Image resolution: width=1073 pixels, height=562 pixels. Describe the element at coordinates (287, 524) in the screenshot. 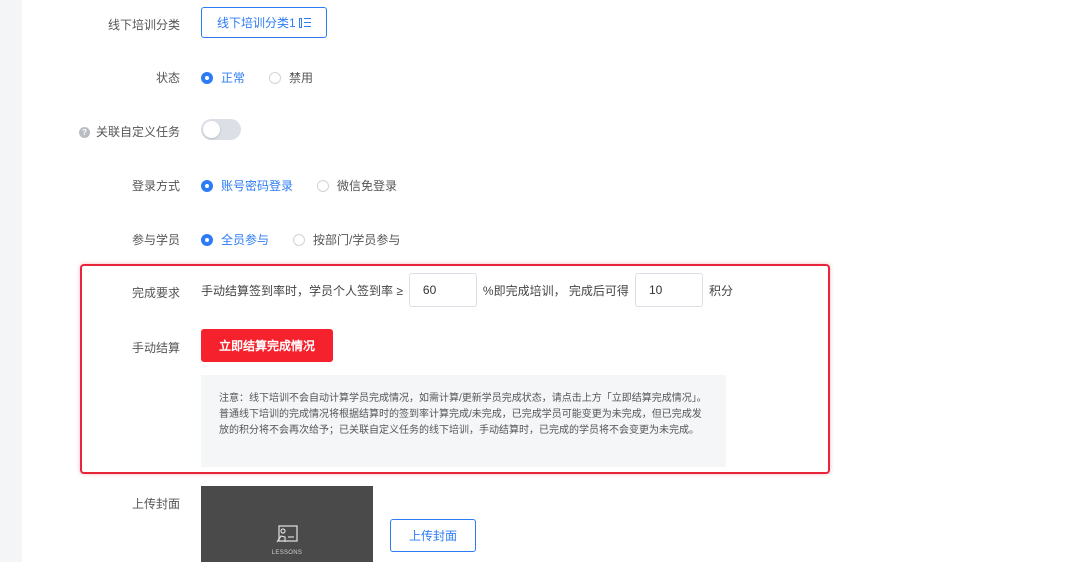

I see `cover-image: LESSONS` at that location.